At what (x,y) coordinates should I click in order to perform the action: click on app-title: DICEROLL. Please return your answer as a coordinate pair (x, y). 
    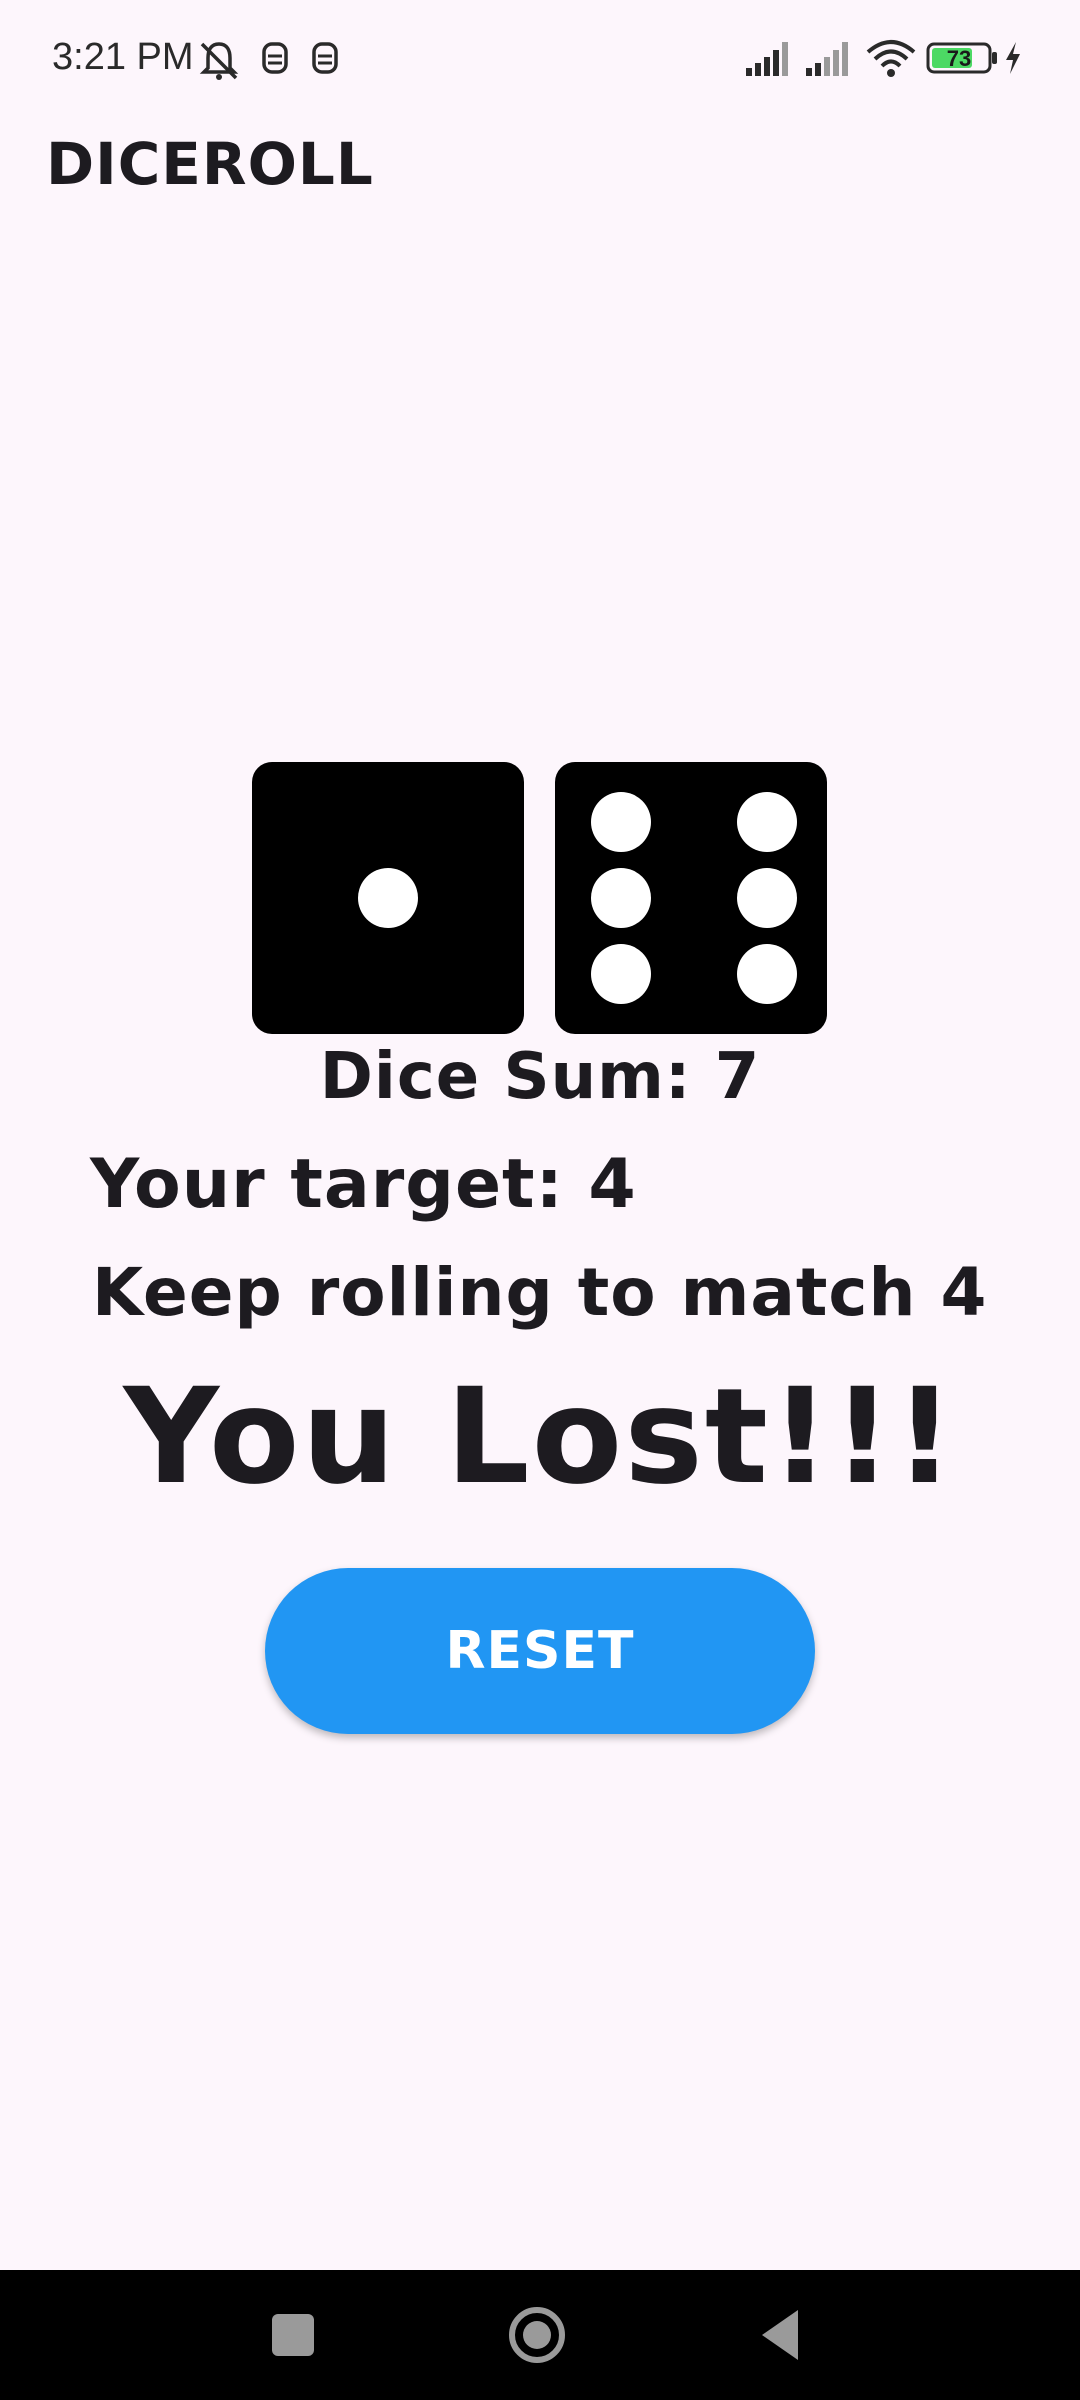
    Looking at the image, I should click on (210, 164).